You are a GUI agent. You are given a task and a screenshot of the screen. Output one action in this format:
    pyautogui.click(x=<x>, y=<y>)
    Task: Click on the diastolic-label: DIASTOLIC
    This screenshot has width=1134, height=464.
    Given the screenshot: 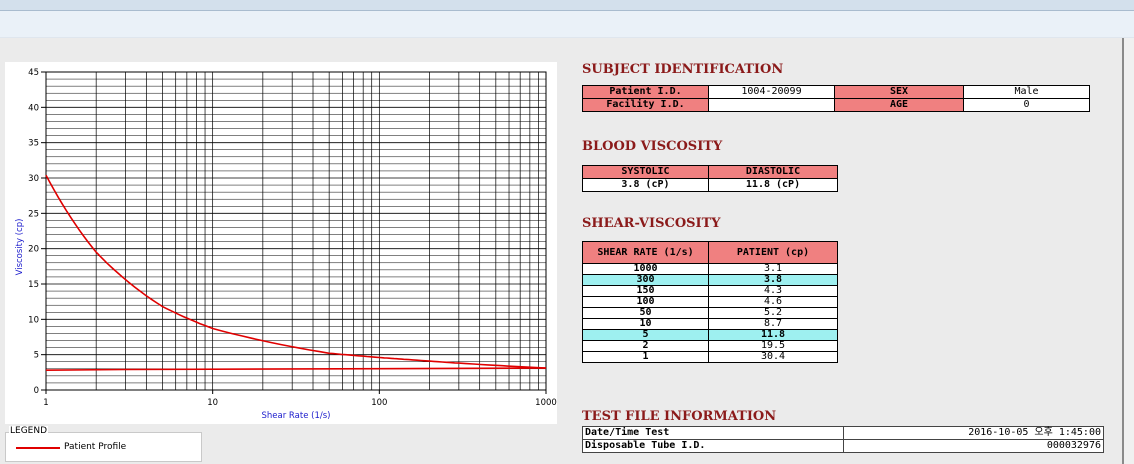 What is the action you would take?
    pyautogui.click(x=773, y=172)
    